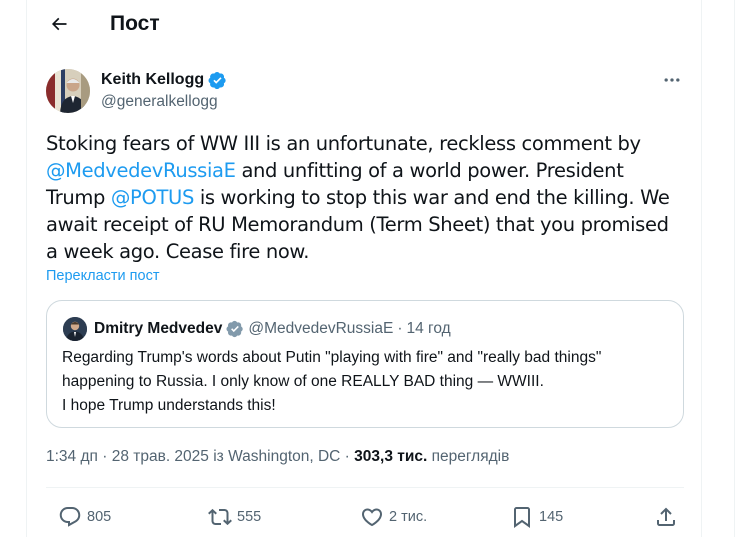  Describe the element at coordinates (522, 517) in the screenshot. I see `bookmark-icon` at that location.